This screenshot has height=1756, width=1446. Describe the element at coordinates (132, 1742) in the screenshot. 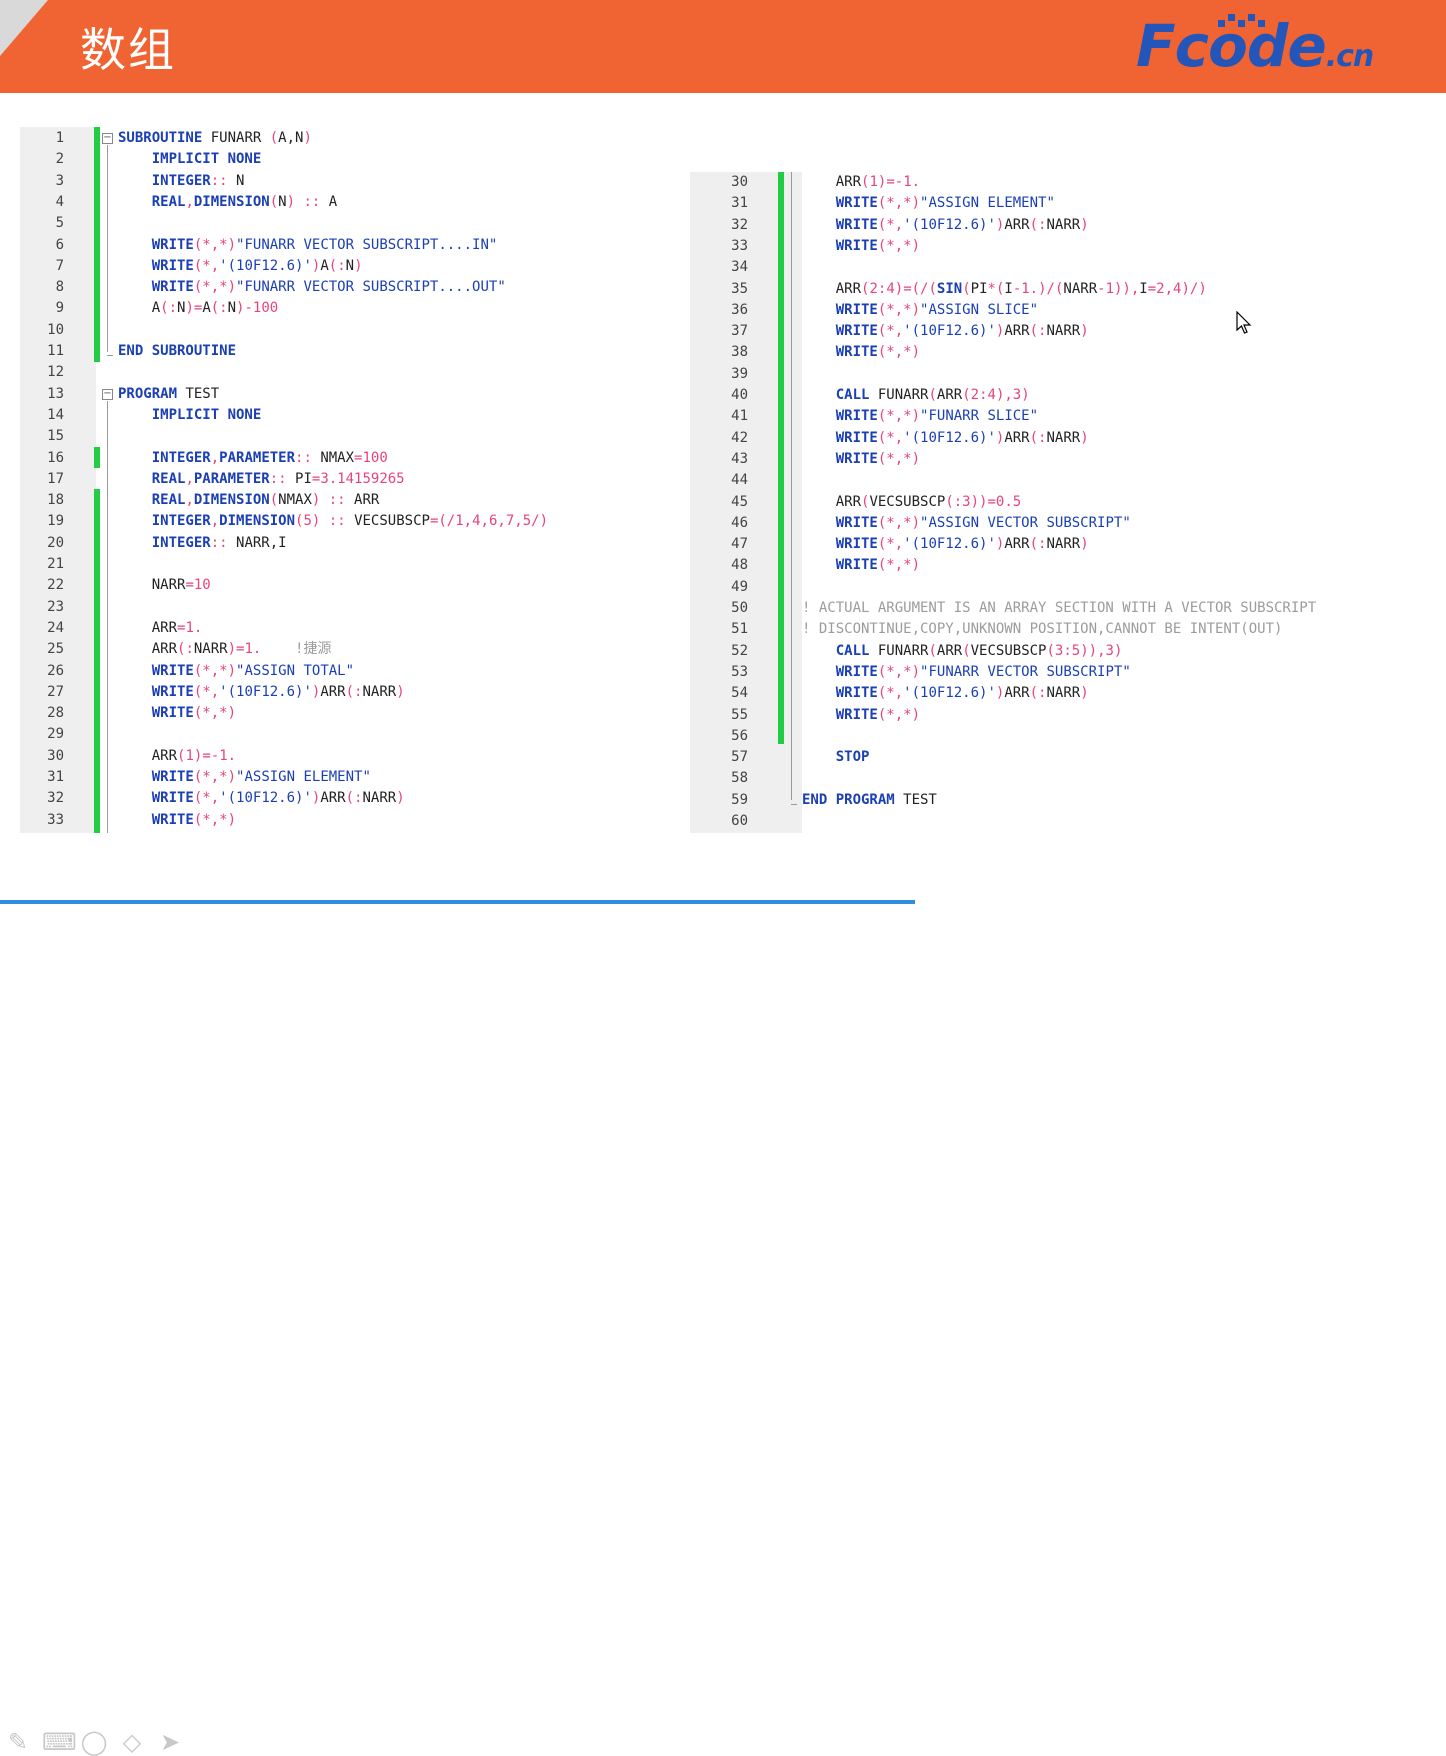

I see `eraser-icon: ◇` at that location.